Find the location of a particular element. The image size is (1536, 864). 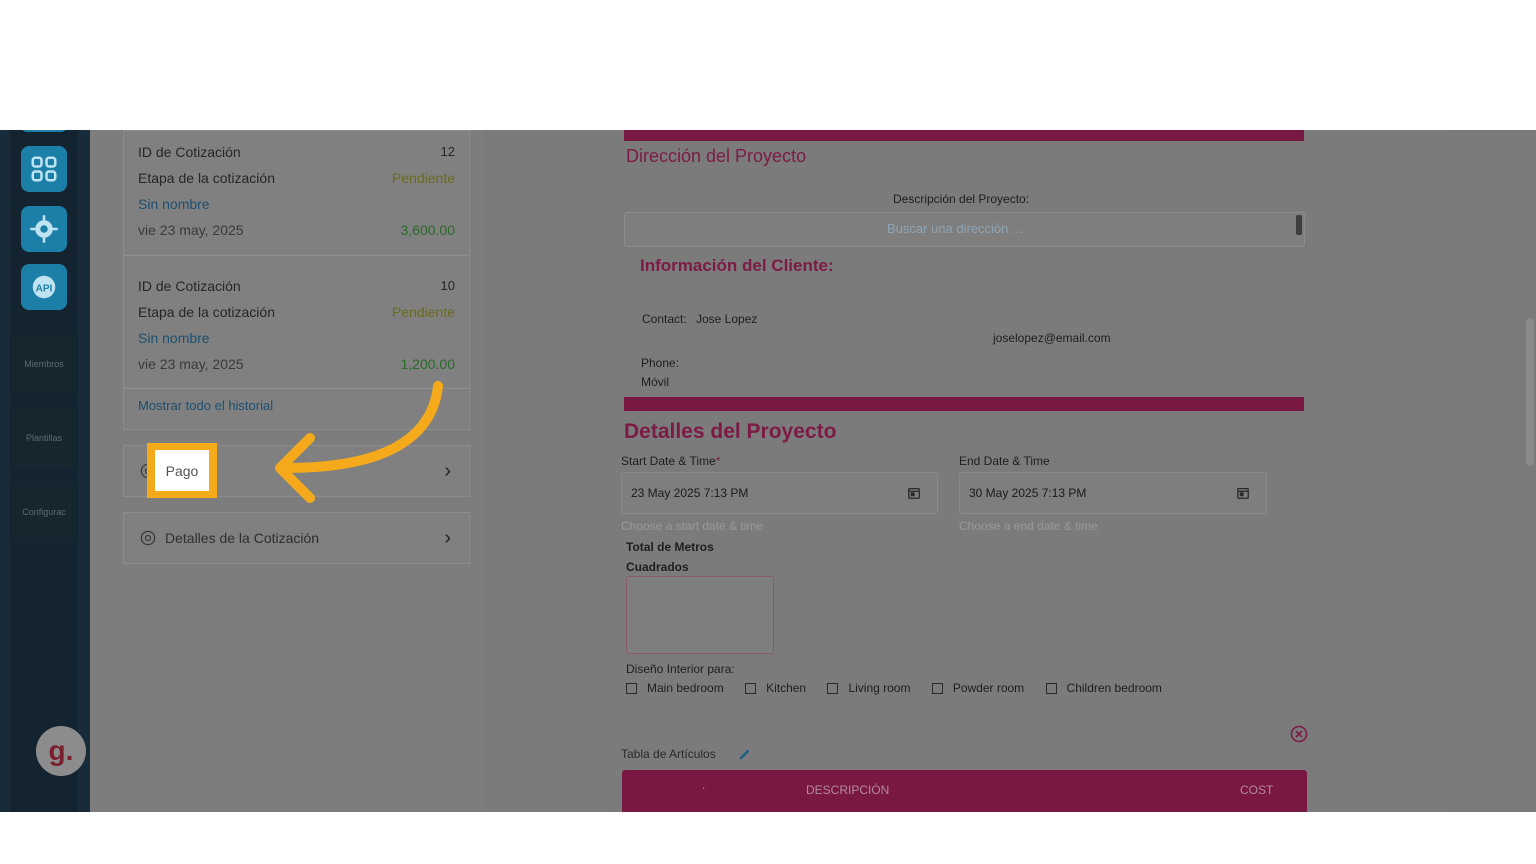

history-row-date: vie 23 may, 2025 1,200.00 is located at coordinates (296, 364).